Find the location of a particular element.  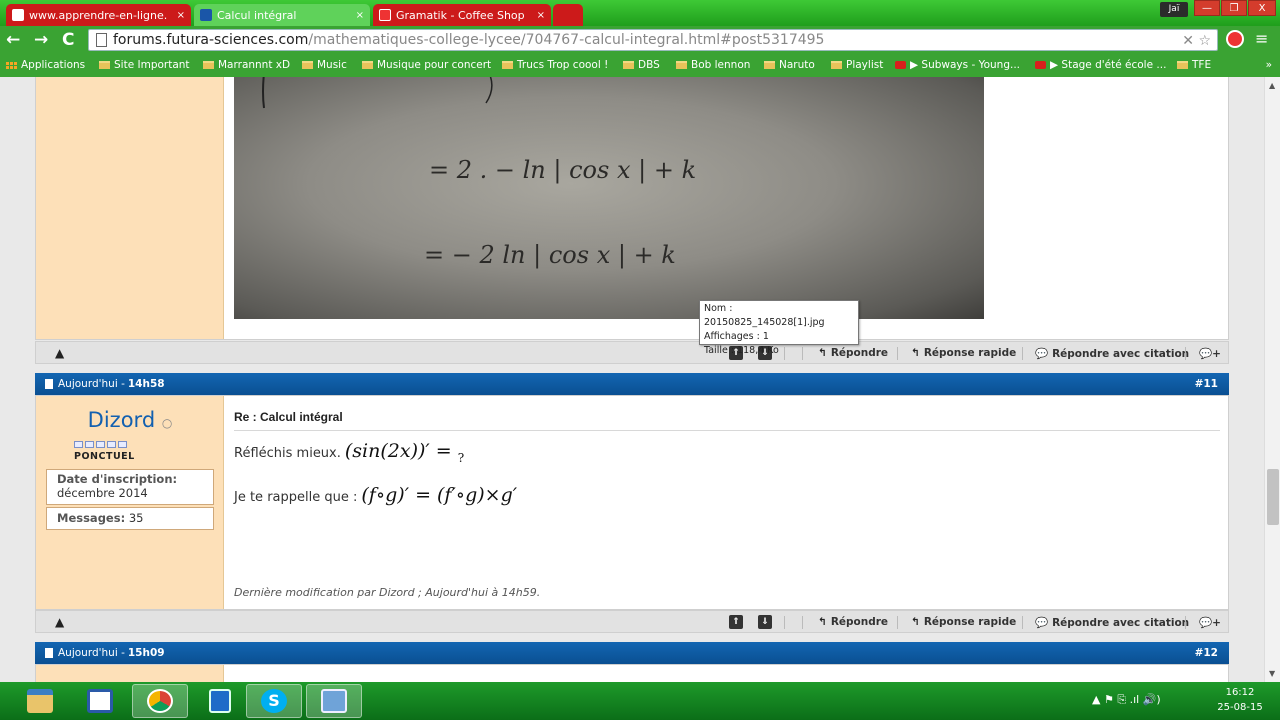

skype-icon: S is located at coordinates (274, 701).